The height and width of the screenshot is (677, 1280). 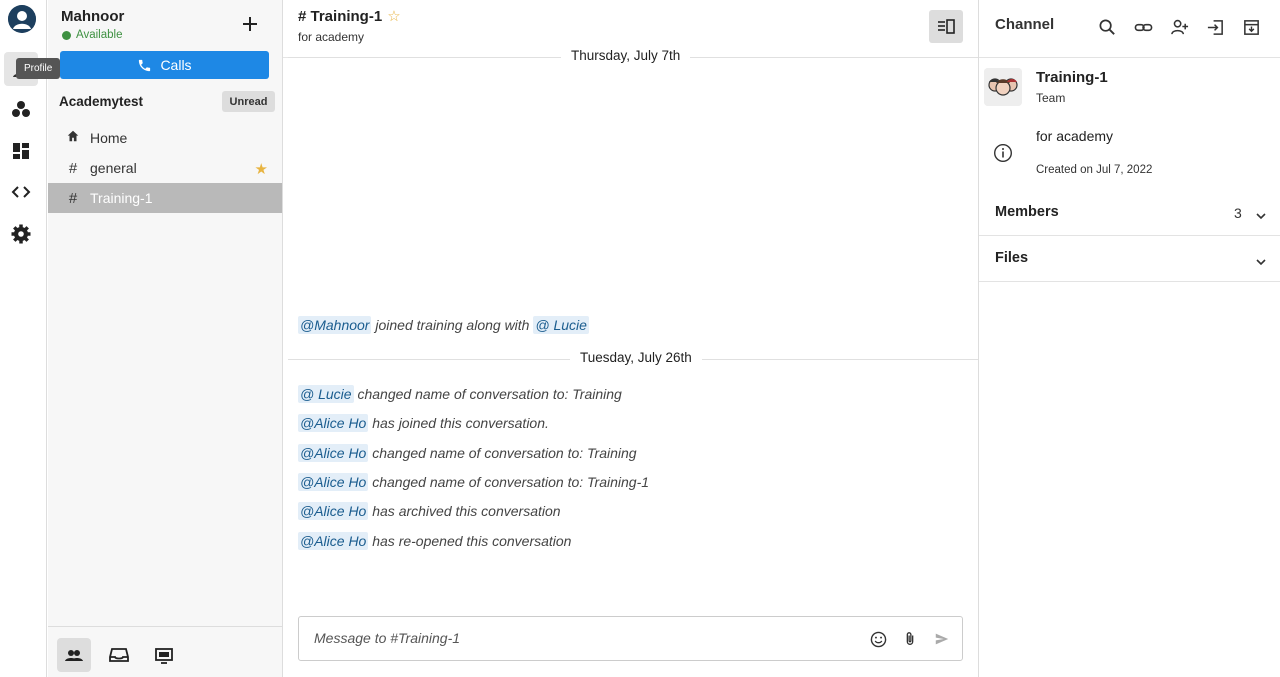 What do you see at coordinates (38, 68) in the screenshot?
I see `profile-tooltip: Profile` at bounding box center [38, 68].